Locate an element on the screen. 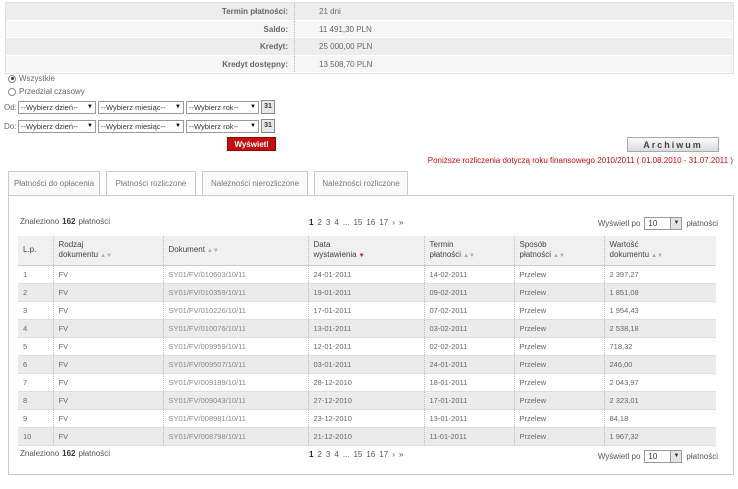  cell: 28-12-2010 is located at coordinates (366, 382).